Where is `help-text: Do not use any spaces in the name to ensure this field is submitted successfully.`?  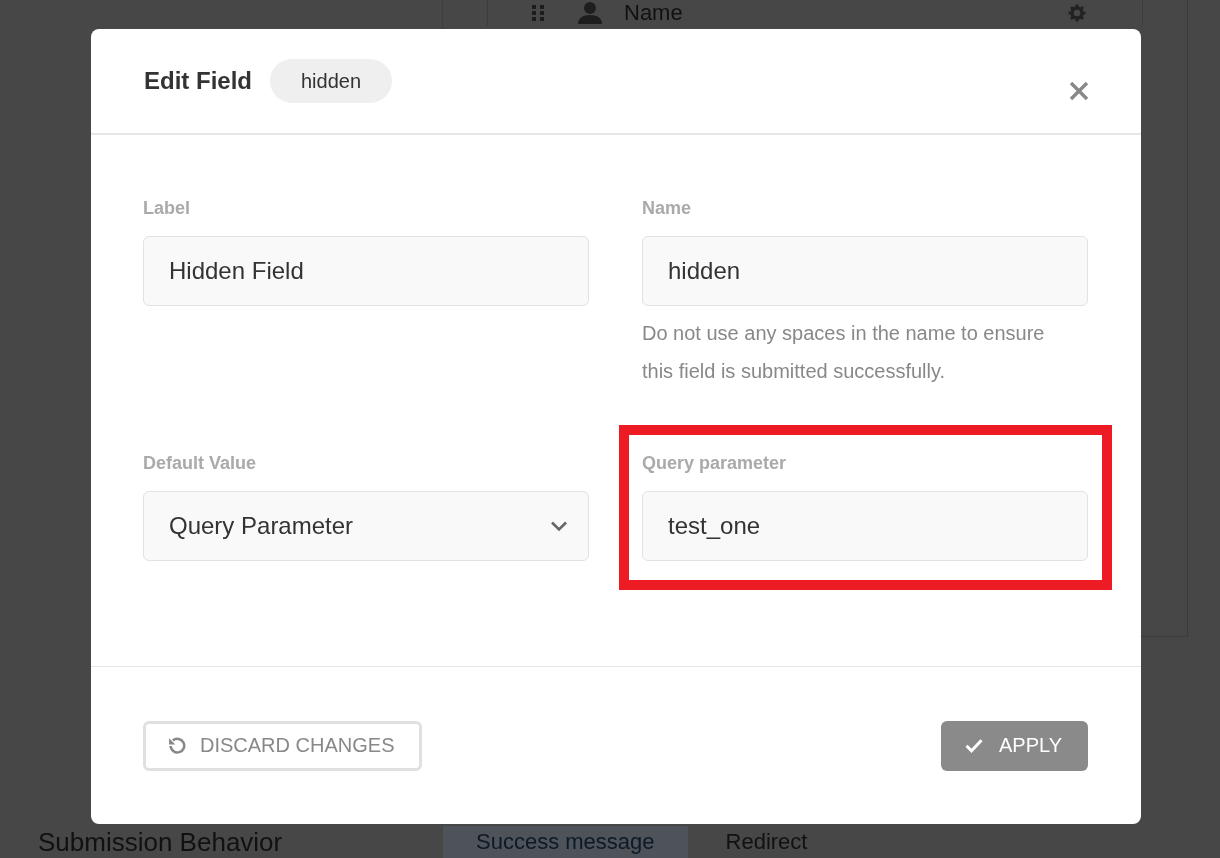 help-text: Do not use any spaces in the name to ensure this field is submitted successfully. is located at coordinates (844, 352).